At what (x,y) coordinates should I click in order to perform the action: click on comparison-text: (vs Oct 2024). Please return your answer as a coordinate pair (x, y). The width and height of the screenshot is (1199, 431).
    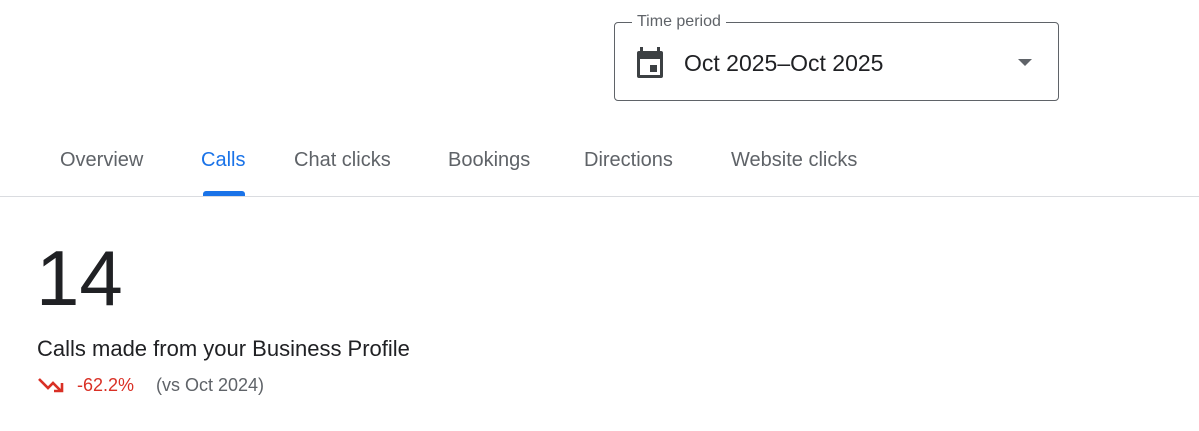
    Looking at the image, I should click on (210, 385).